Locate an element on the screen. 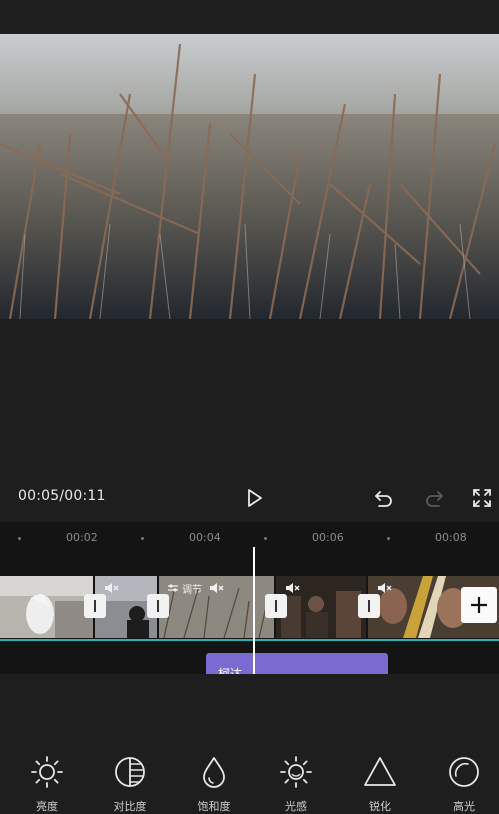  tool-saturation: 饱和度 is located at coordinates (214, 783).